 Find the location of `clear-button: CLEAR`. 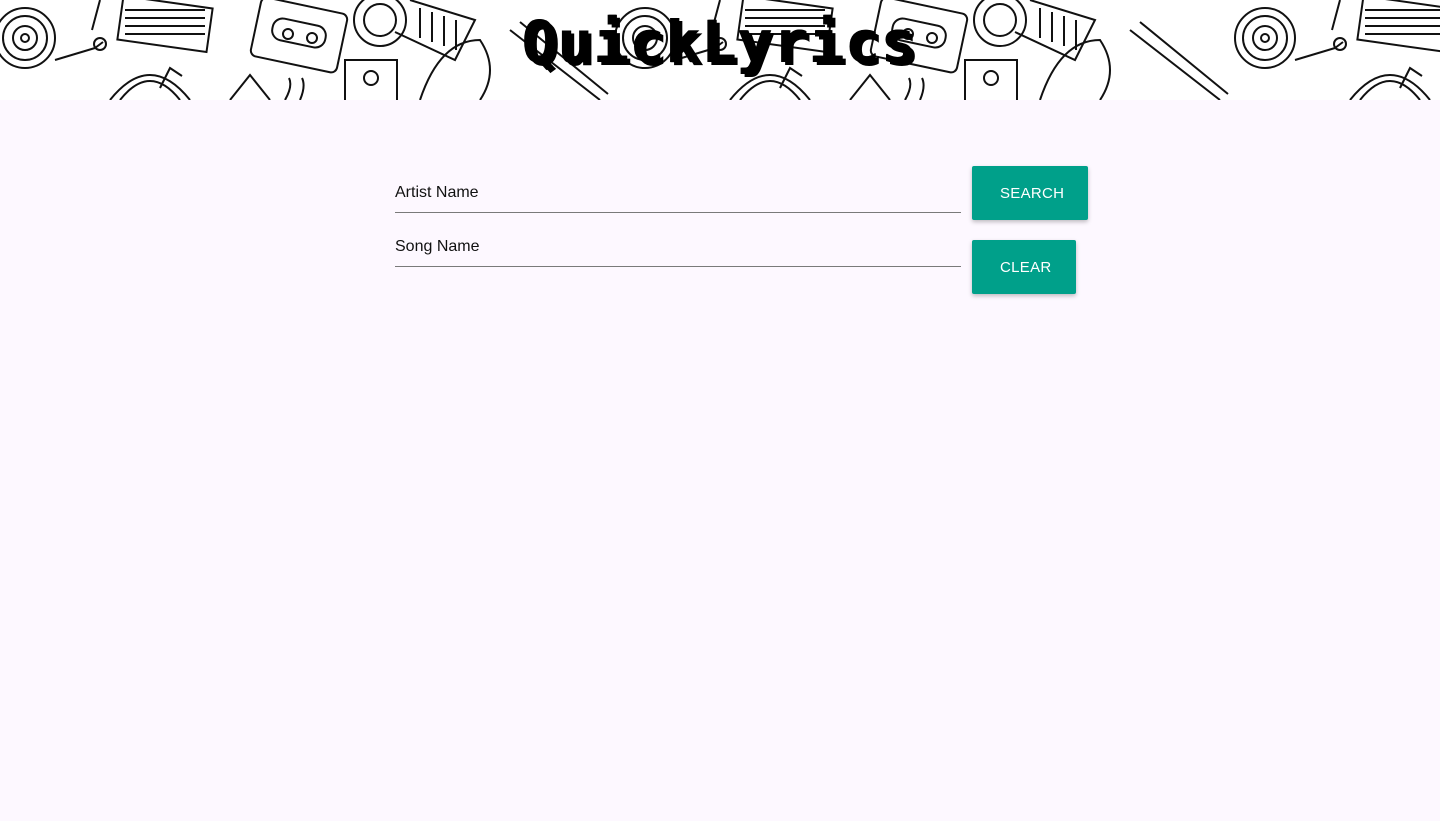

clear-button: CLEAR is located at coordinates (1024, 267).